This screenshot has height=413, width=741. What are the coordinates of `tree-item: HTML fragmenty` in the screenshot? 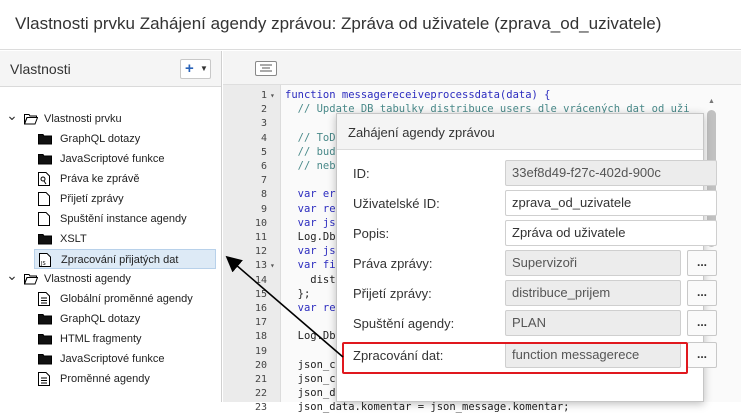 It's located at (111, 339).